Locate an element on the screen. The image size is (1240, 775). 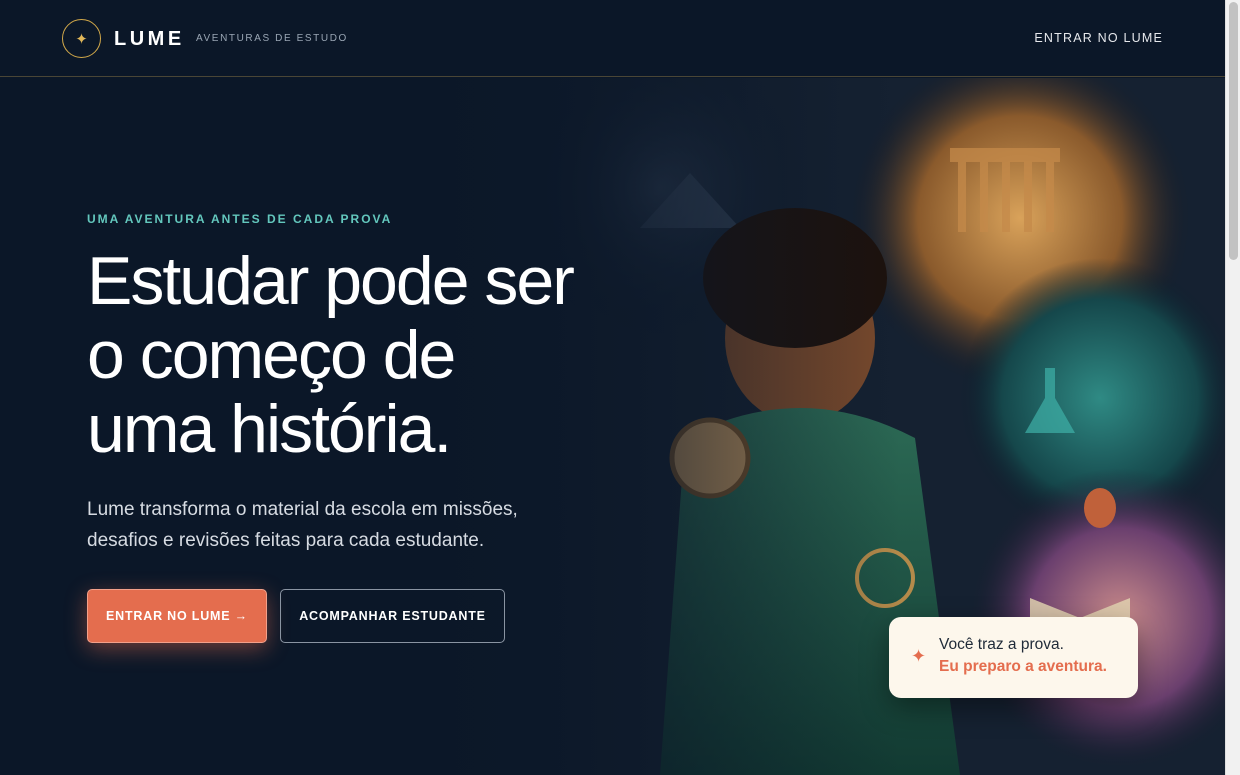
vertical-scrollbar is located at coordinates (1232, 387).